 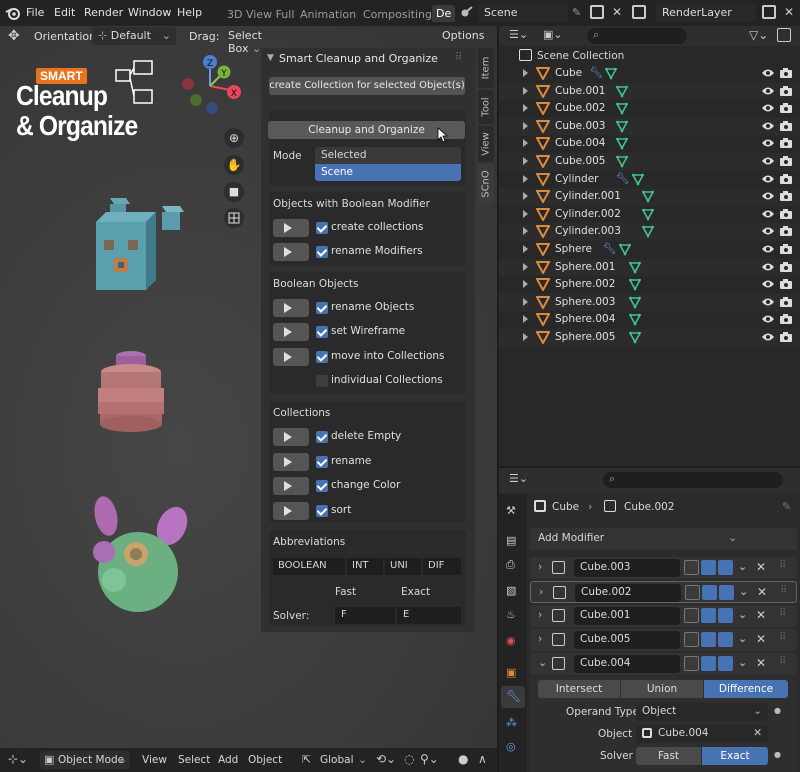 What do you see at coordinates (322, 511) in the screenshot?
I see `checkbox-sort` at bounding box center [322, 511].